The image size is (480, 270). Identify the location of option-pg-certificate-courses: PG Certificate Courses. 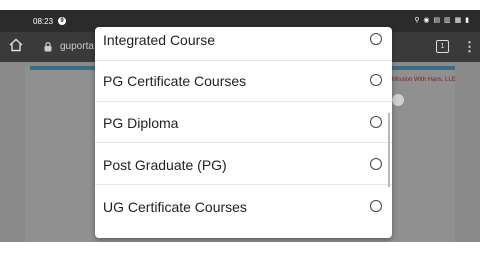
(243, 81).